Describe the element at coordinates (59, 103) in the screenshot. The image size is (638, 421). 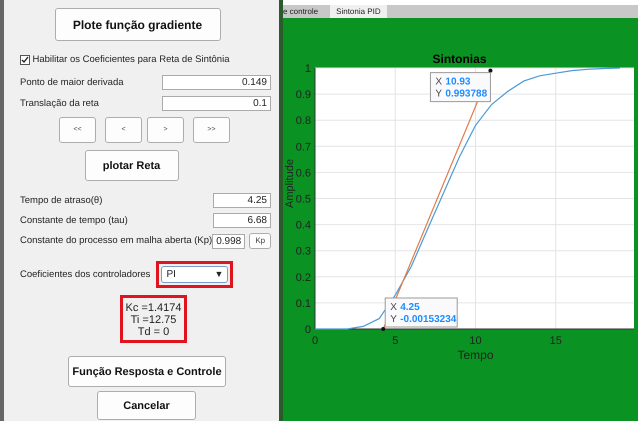
I see `field-label: Translação da reta` at that location.